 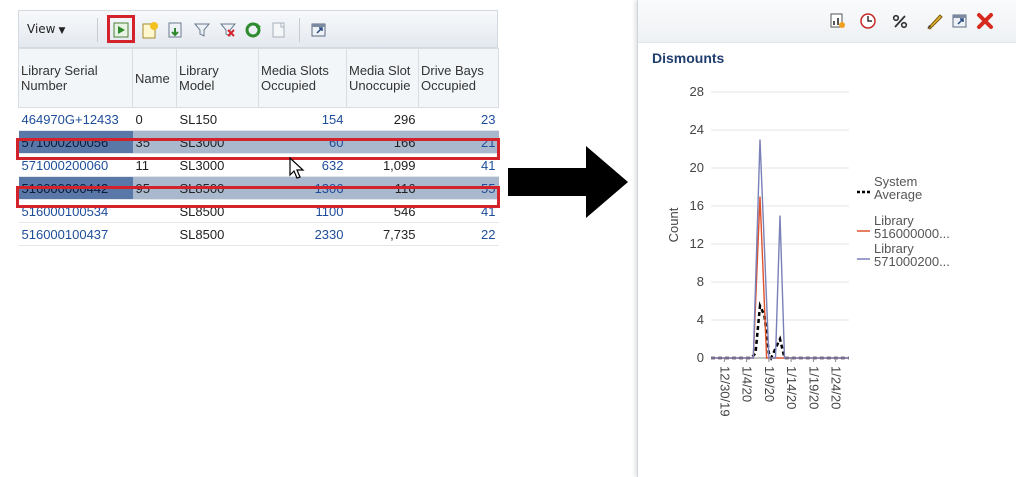 What do you see at coordinates (382, 165) in the screenshot?
I see `slots-unoccupied-cell: 1,099` at bounding box center [382, 165].